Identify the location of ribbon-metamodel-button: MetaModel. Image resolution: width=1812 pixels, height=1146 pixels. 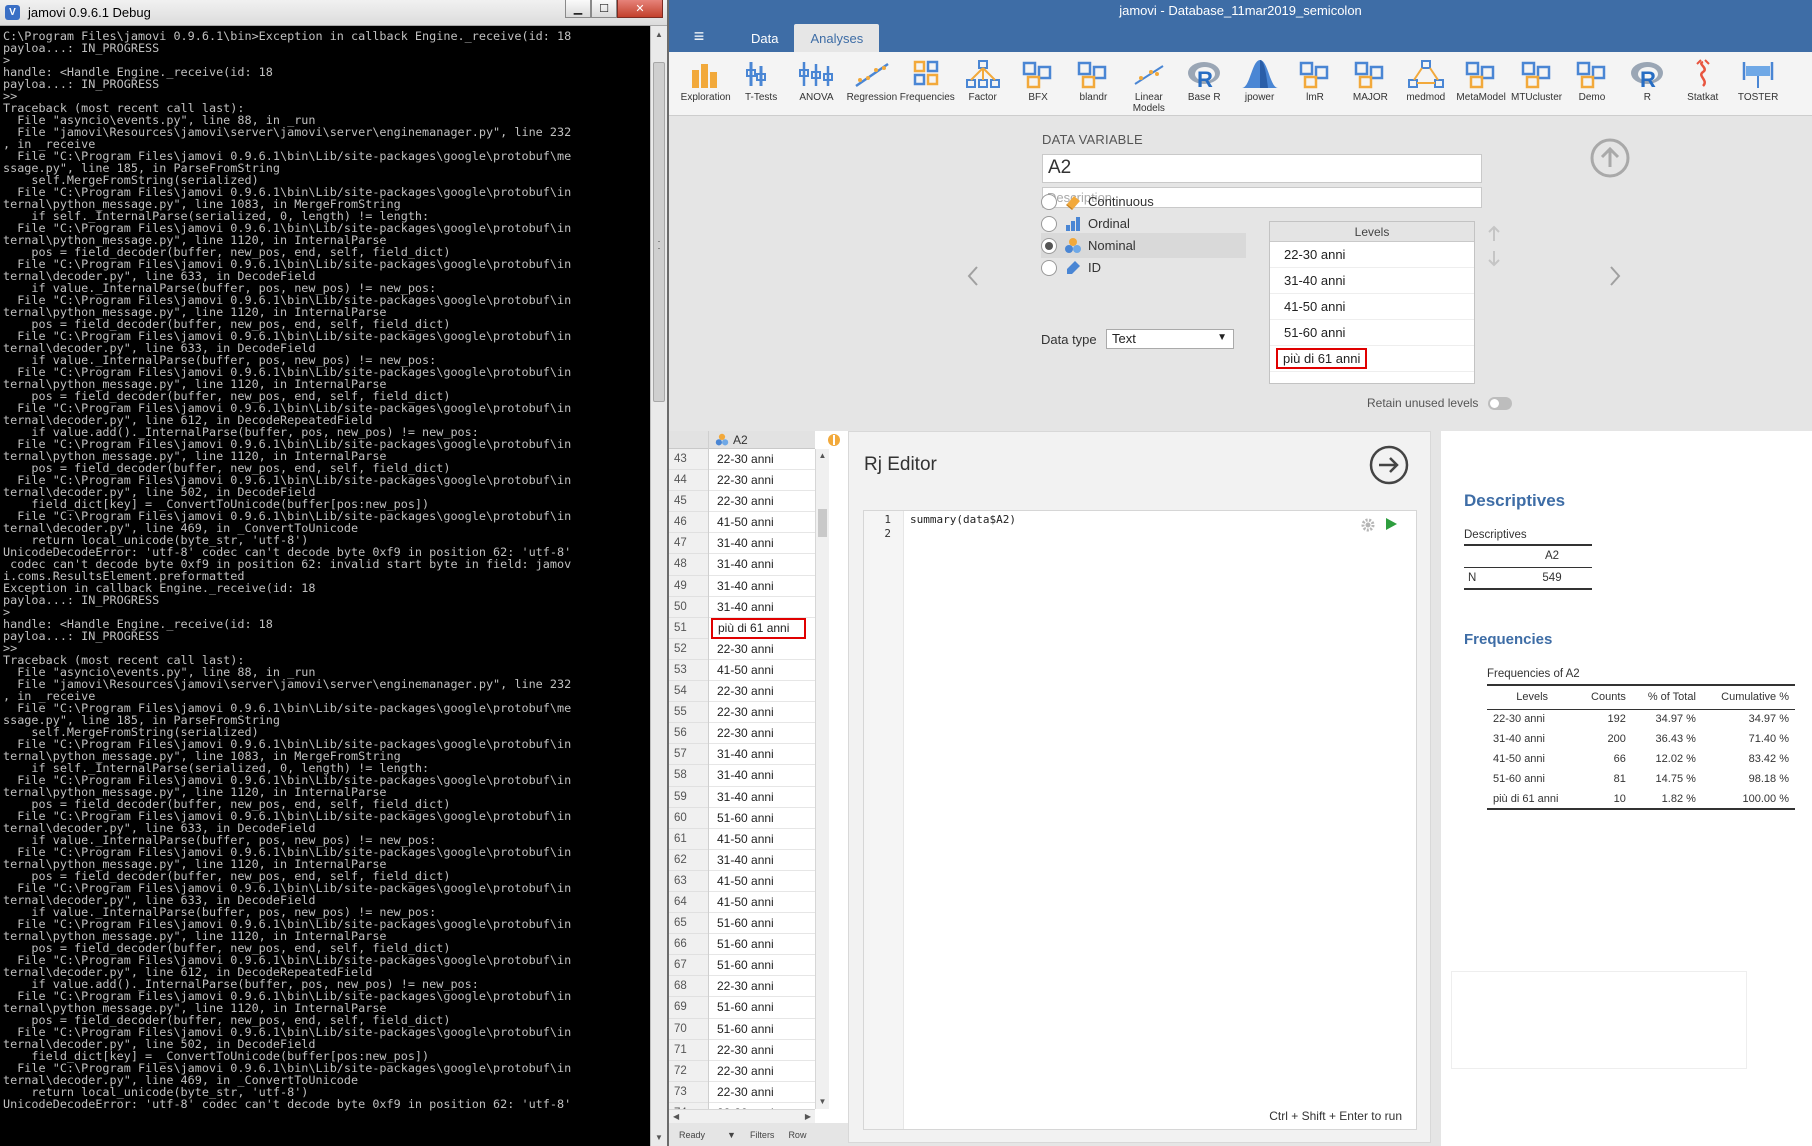
(1480, 83).